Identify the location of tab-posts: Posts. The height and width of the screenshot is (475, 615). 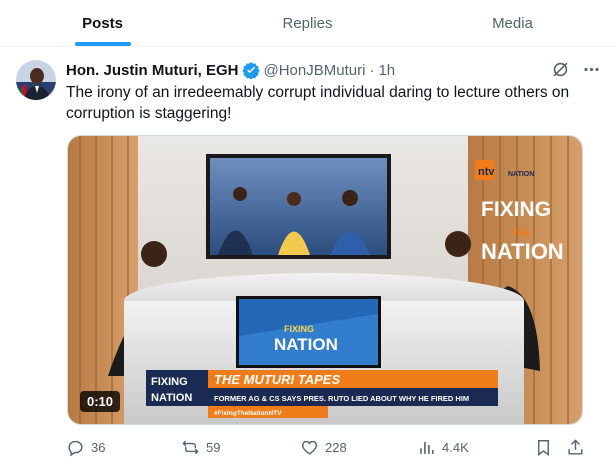
(102, 23).